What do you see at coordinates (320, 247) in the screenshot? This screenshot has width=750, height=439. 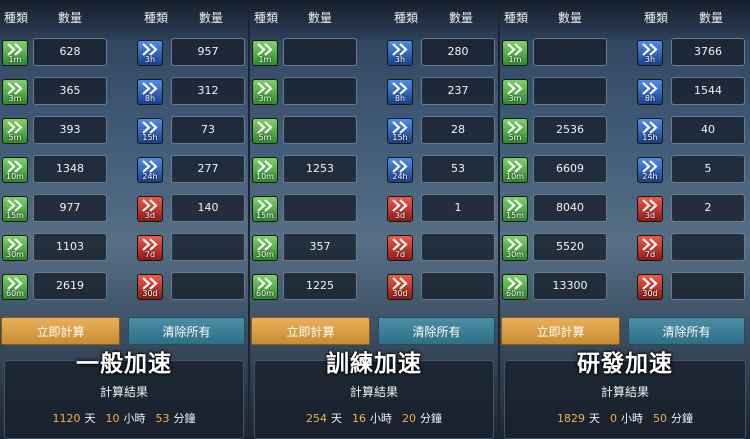 I see `quantity-input: 357` at bounding box center [320, 247].